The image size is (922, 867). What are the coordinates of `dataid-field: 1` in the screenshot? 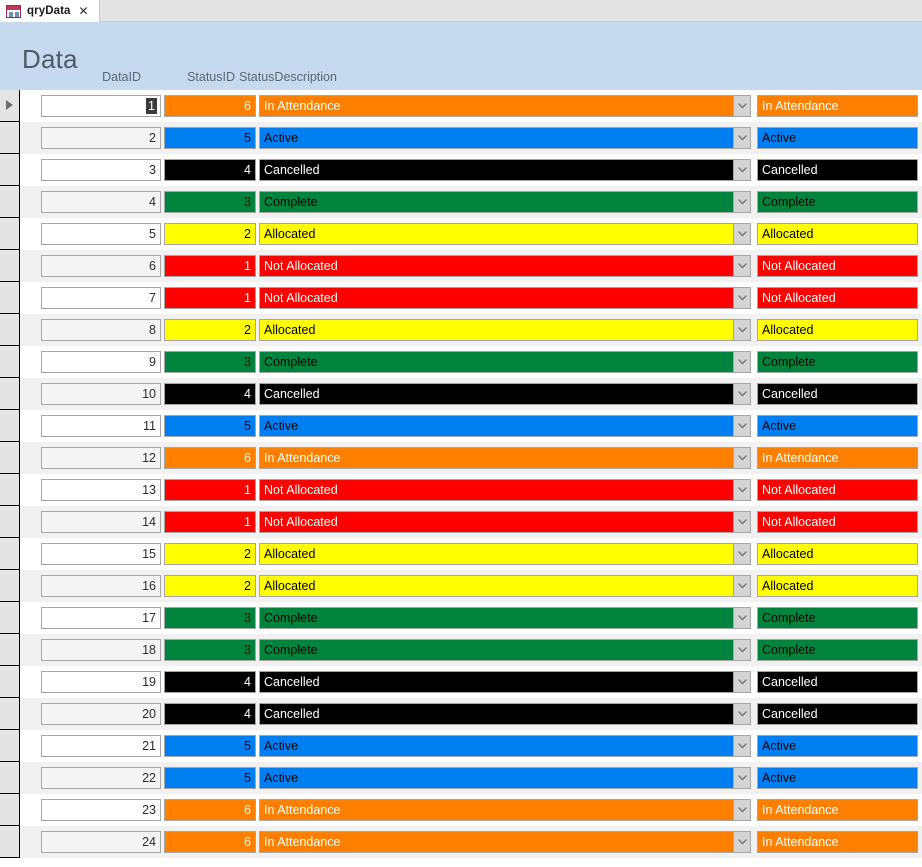 It's located at (101, 106).